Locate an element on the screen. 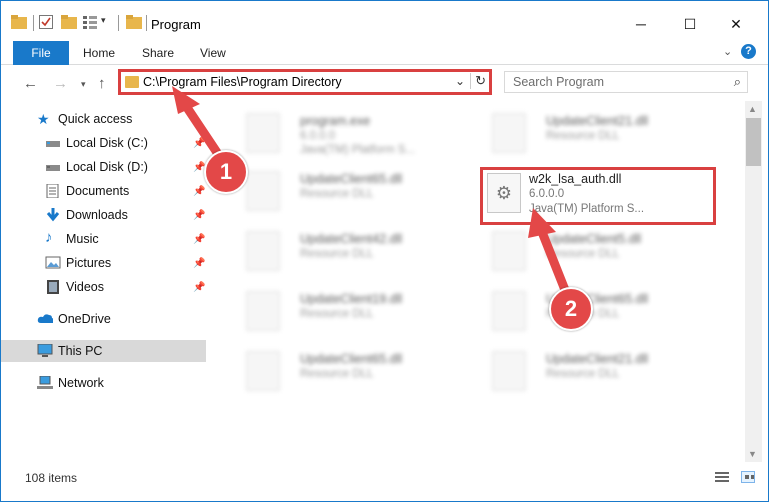  step-badge-1: 1 is located at coordinates (226, 172).